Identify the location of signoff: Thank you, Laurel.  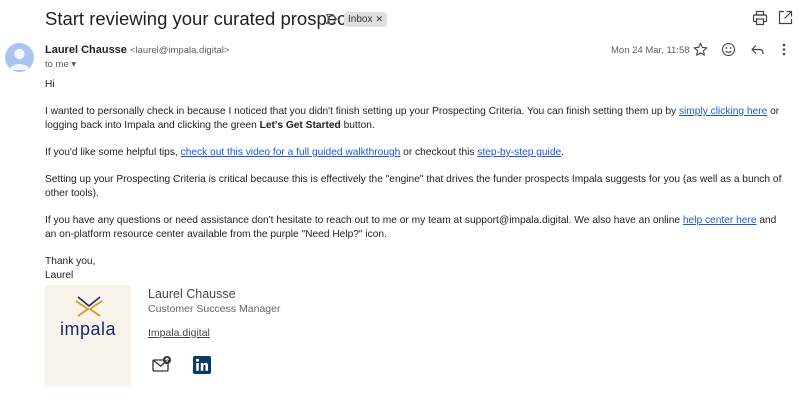
(417, 269).